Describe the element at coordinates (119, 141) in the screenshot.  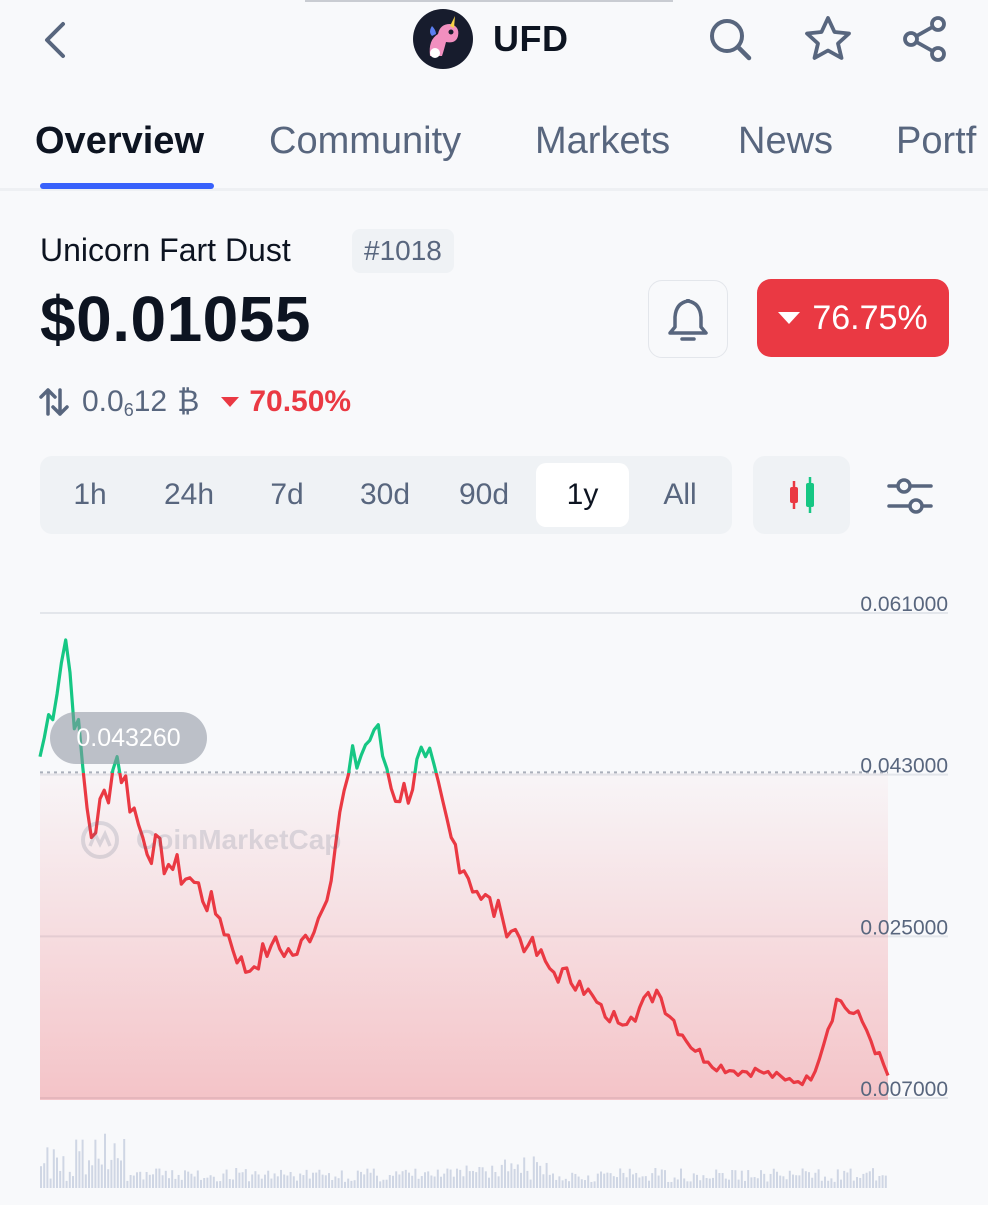
I see `tab-overview: Overview` at that location.